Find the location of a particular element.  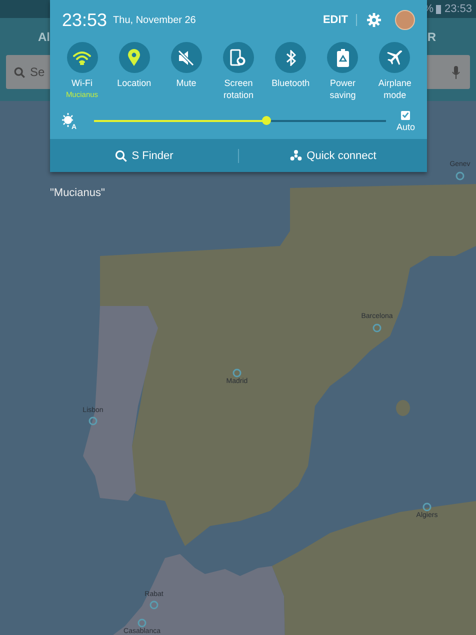

location-pin-icon is located at coordinates (134, 57).